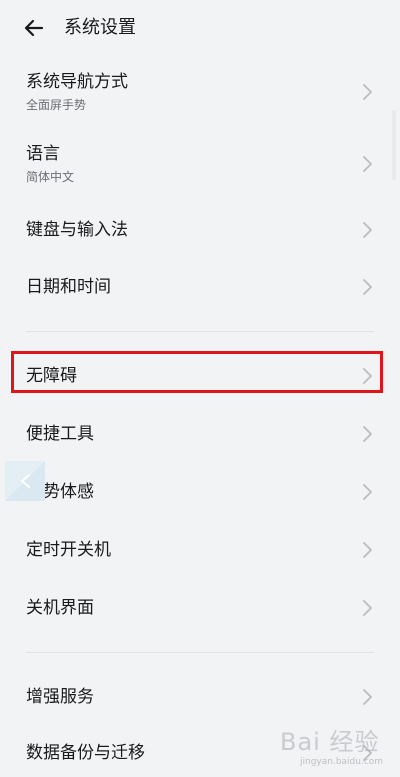  Describe the element at coordinates (200, 434) in the screenshot. I see `menu-item-convenient-tools: 便捷工具` at that location.